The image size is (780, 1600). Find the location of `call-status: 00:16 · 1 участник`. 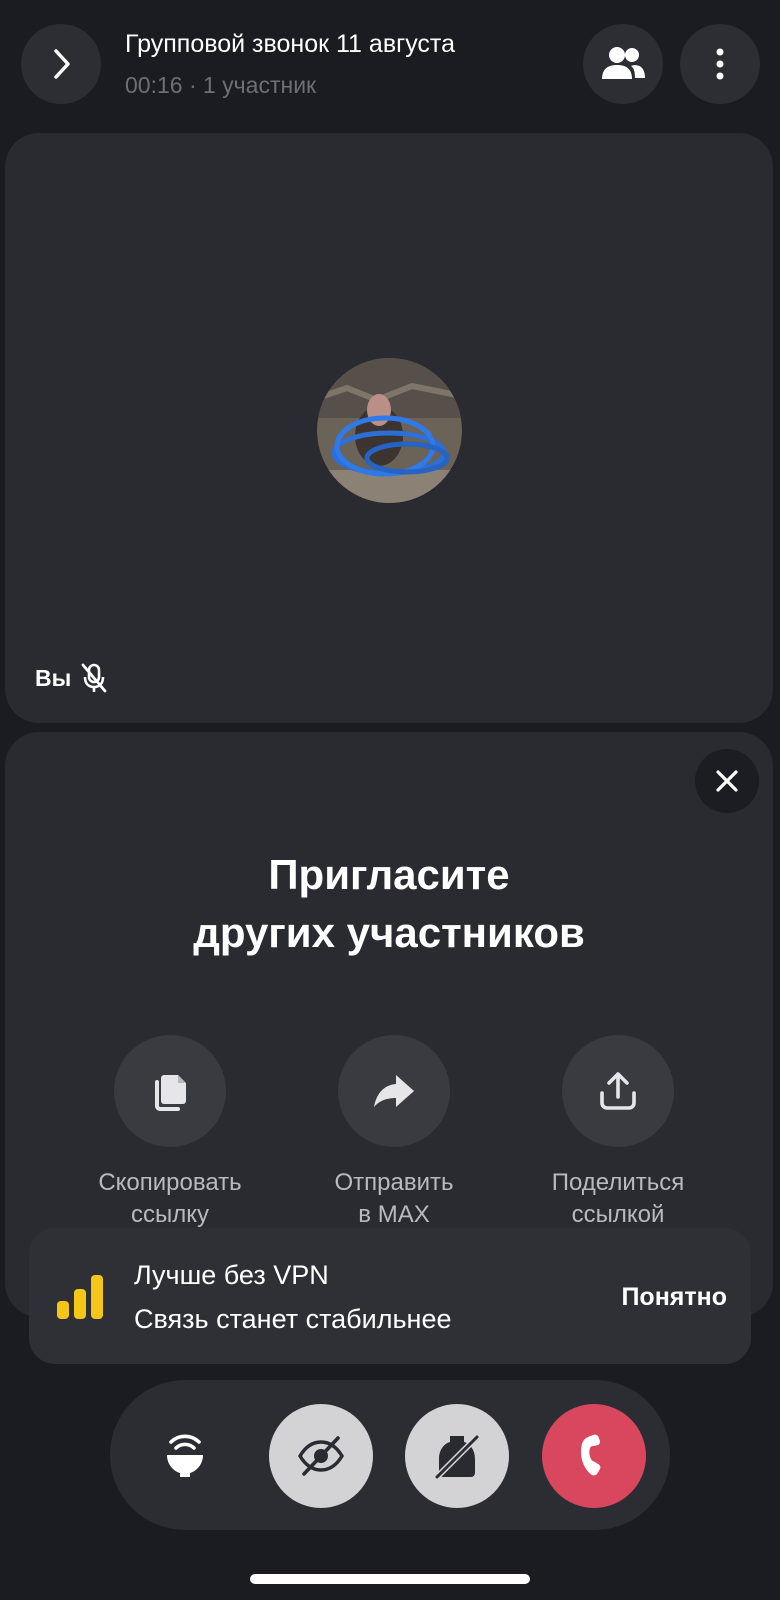

call-status: 00:16 · 1 участник is located at coordinates (221, 85).